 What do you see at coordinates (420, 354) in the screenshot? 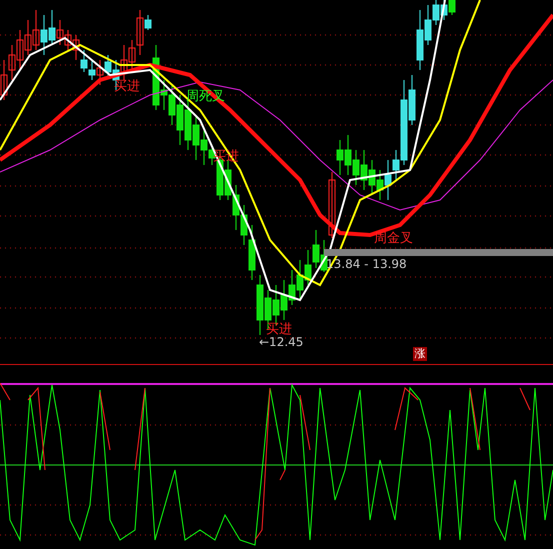
I see `rise-badge: 涨` at bounding box center [420, 354].